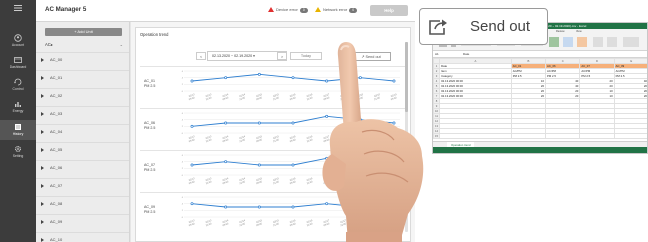 This screenshot has width=648, height=242. I want to click on network-error-label: Network error, so click(335, 9).